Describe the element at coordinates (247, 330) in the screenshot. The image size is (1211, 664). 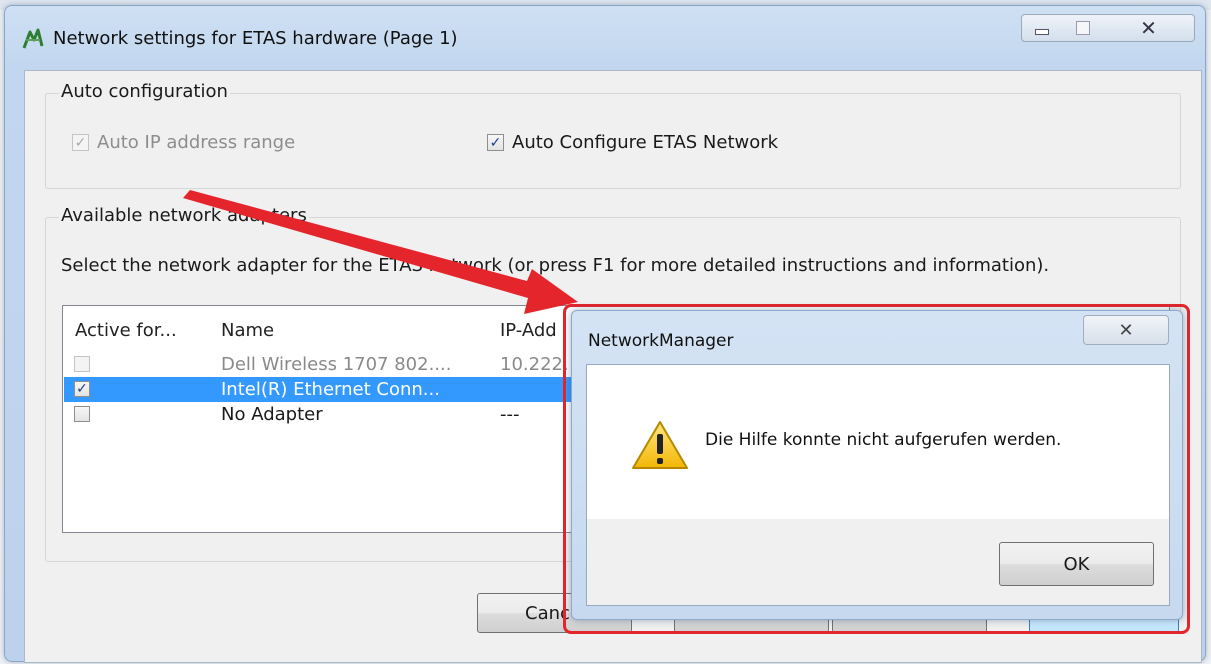
I see `column-header-name: Name` at that location.